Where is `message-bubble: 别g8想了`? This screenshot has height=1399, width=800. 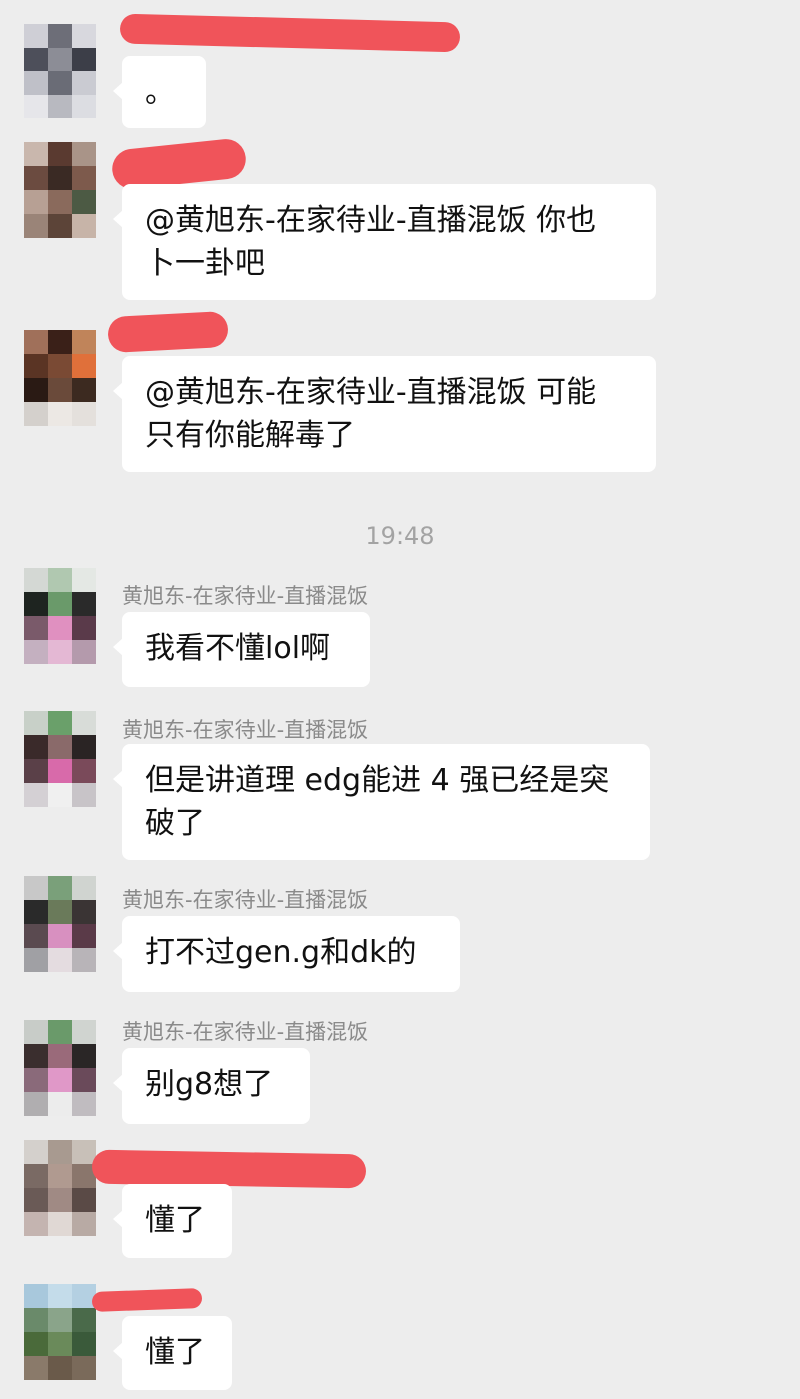
message-bubble: 别g8想了 is located at coordinates (211, 1086).